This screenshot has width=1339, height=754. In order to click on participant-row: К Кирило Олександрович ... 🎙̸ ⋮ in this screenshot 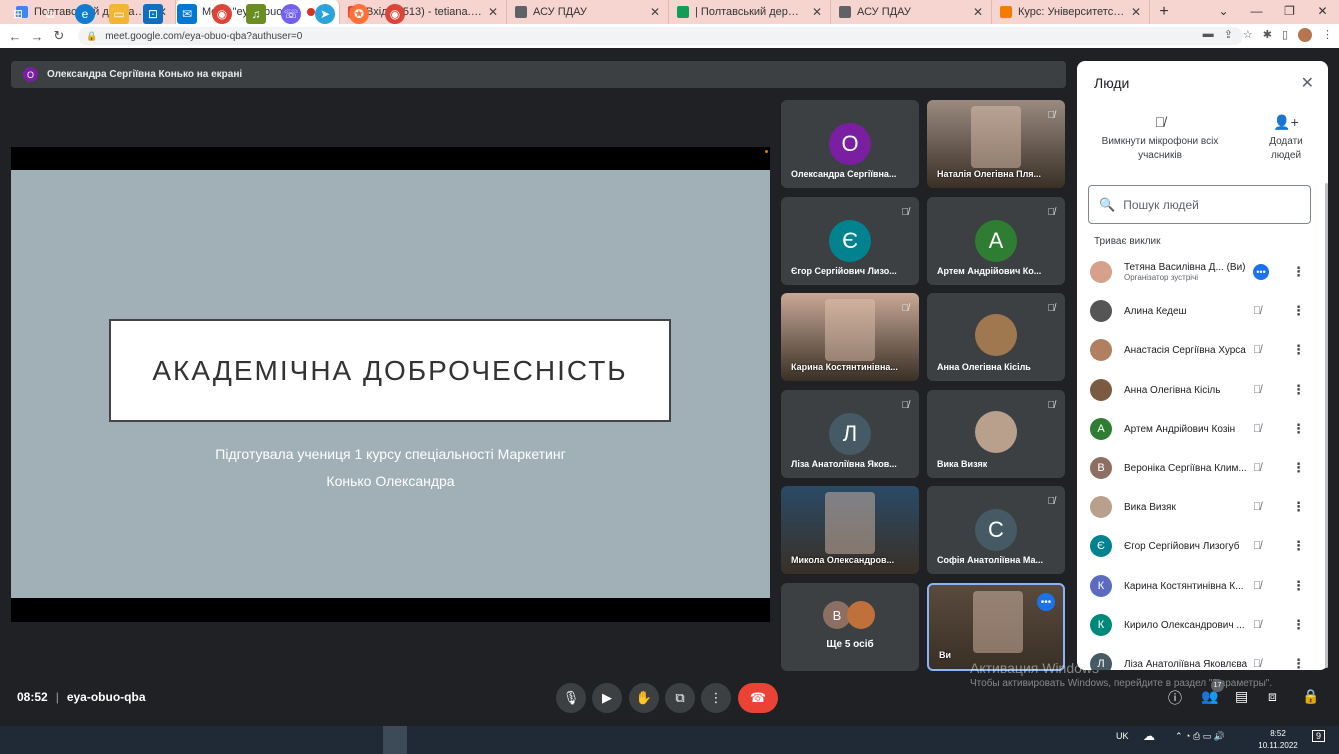, I will do `click(1202, 625)`.